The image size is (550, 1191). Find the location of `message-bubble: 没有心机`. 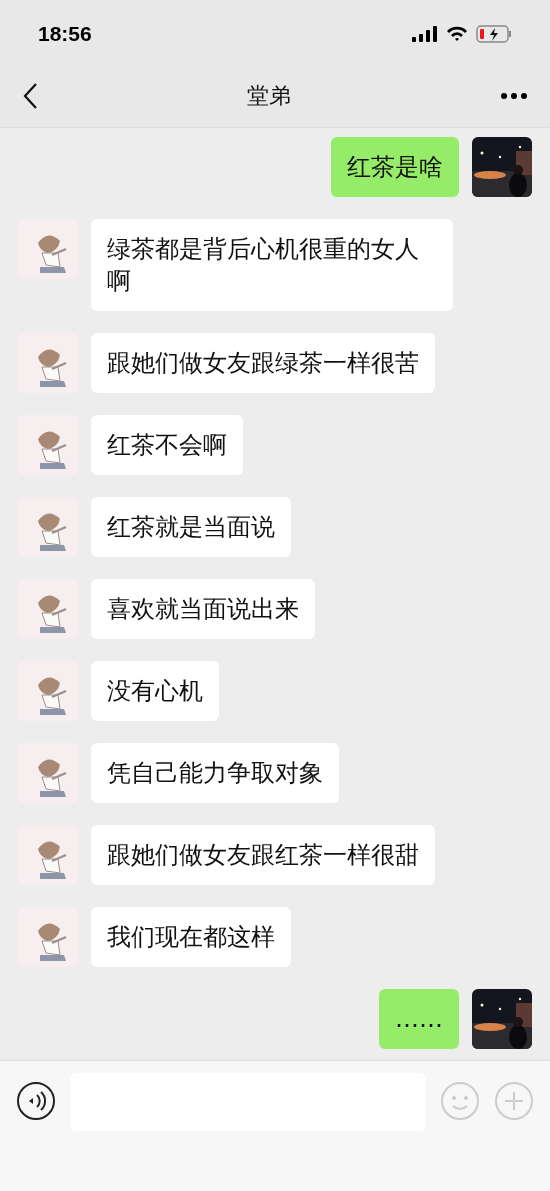

message-bubble: 没有心机 is located at coordinates (155, 691).